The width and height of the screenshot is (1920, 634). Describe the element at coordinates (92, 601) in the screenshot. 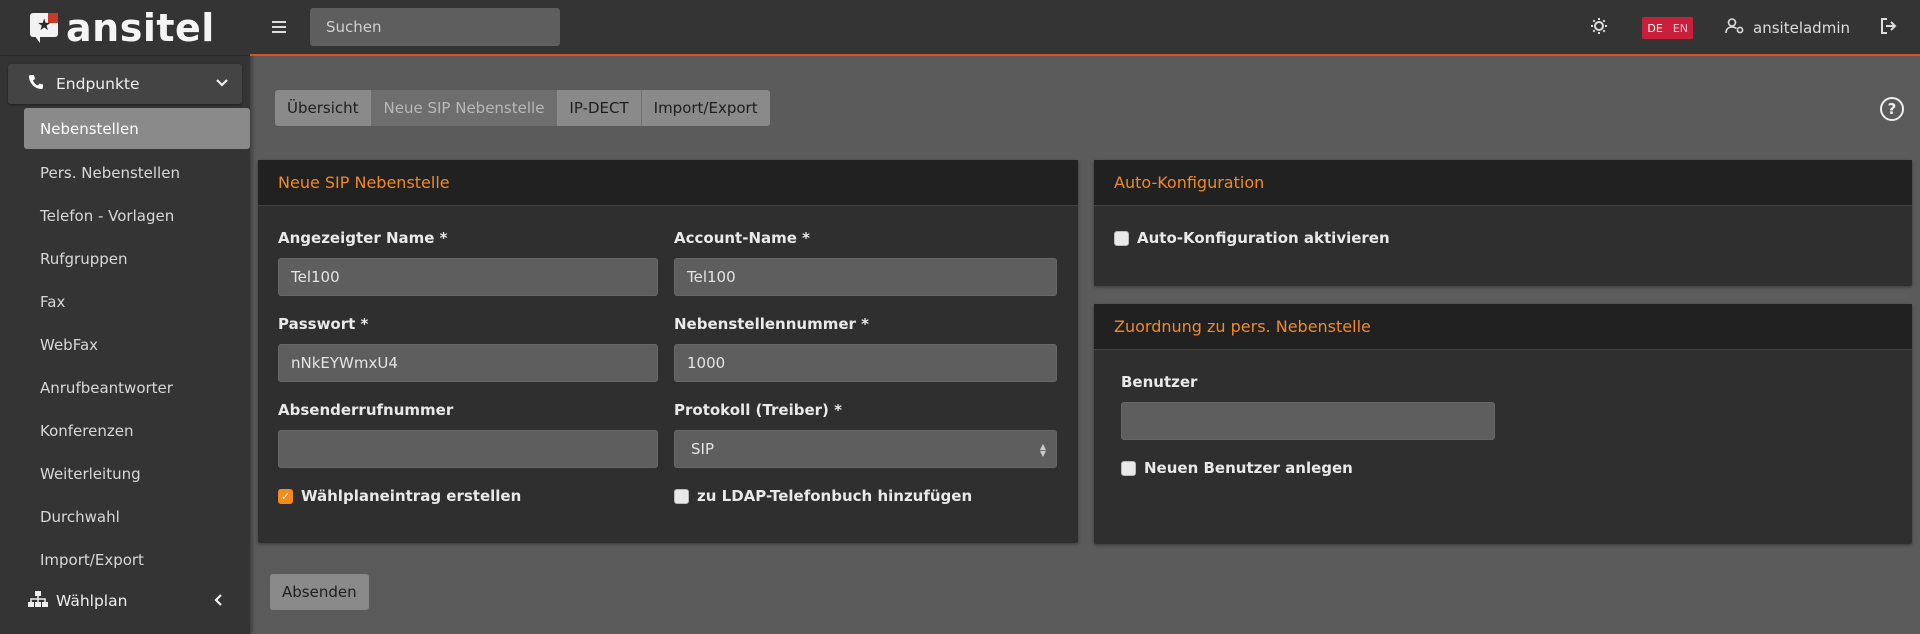

I see `sidebar-group-label: Wählplan` at that location.